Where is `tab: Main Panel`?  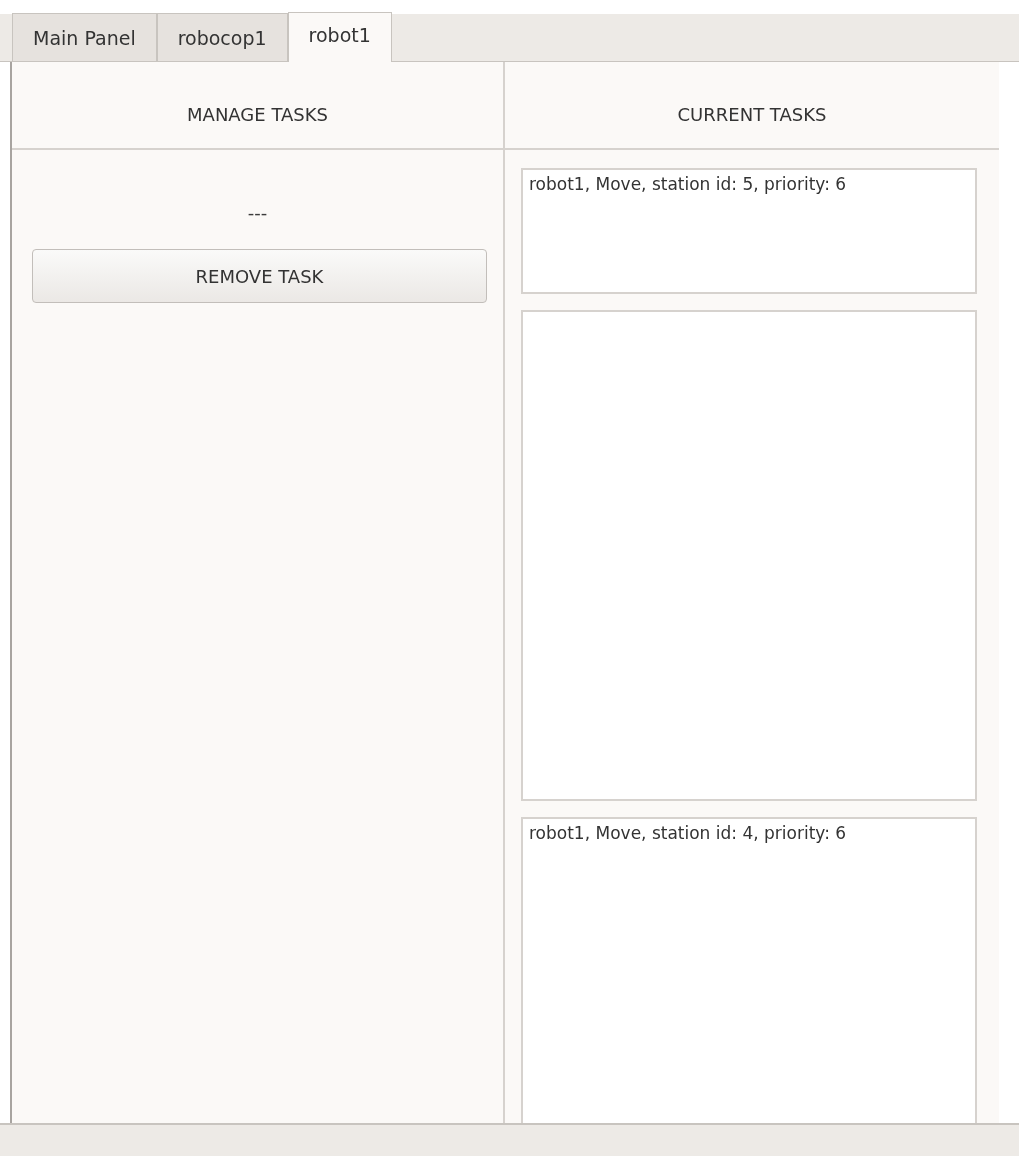
tab: Main Panel is located at coordinates (84, 37).